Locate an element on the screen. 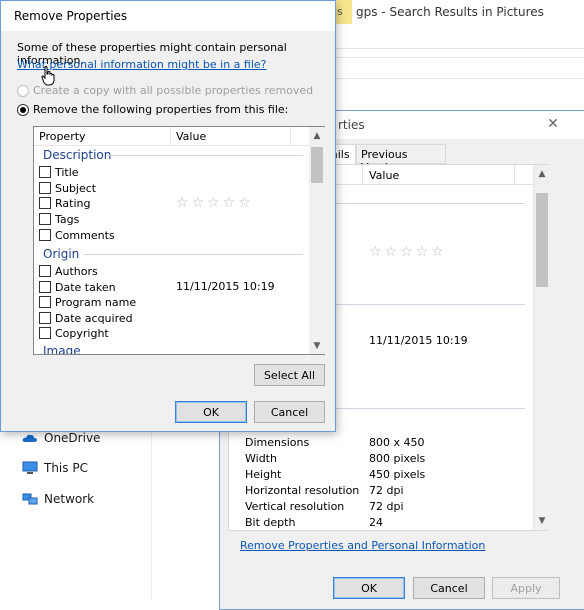 Image resolution: width=584 pixels, height=610 pixels. network-icon is located at coordinates (30, 499).